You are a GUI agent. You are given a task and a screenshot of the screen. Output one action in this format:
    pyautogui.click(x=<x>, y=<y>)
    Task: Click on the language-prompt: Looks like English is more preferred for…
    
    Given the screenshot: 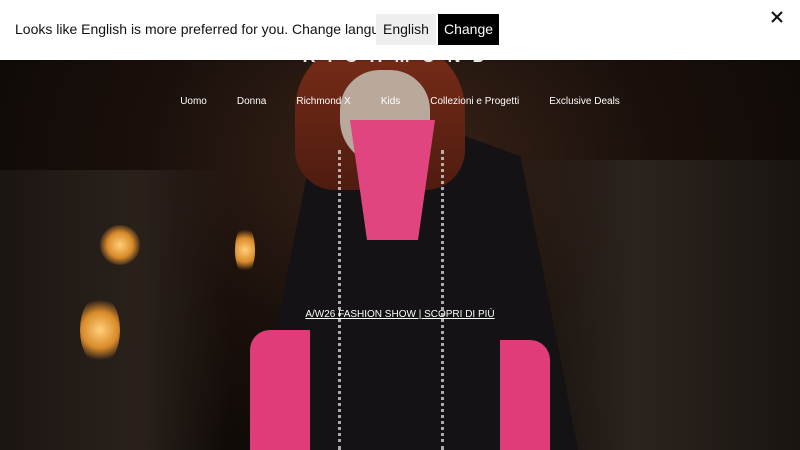 What is the action you would take?
    pyautogui.click(x=213, y=29)
    